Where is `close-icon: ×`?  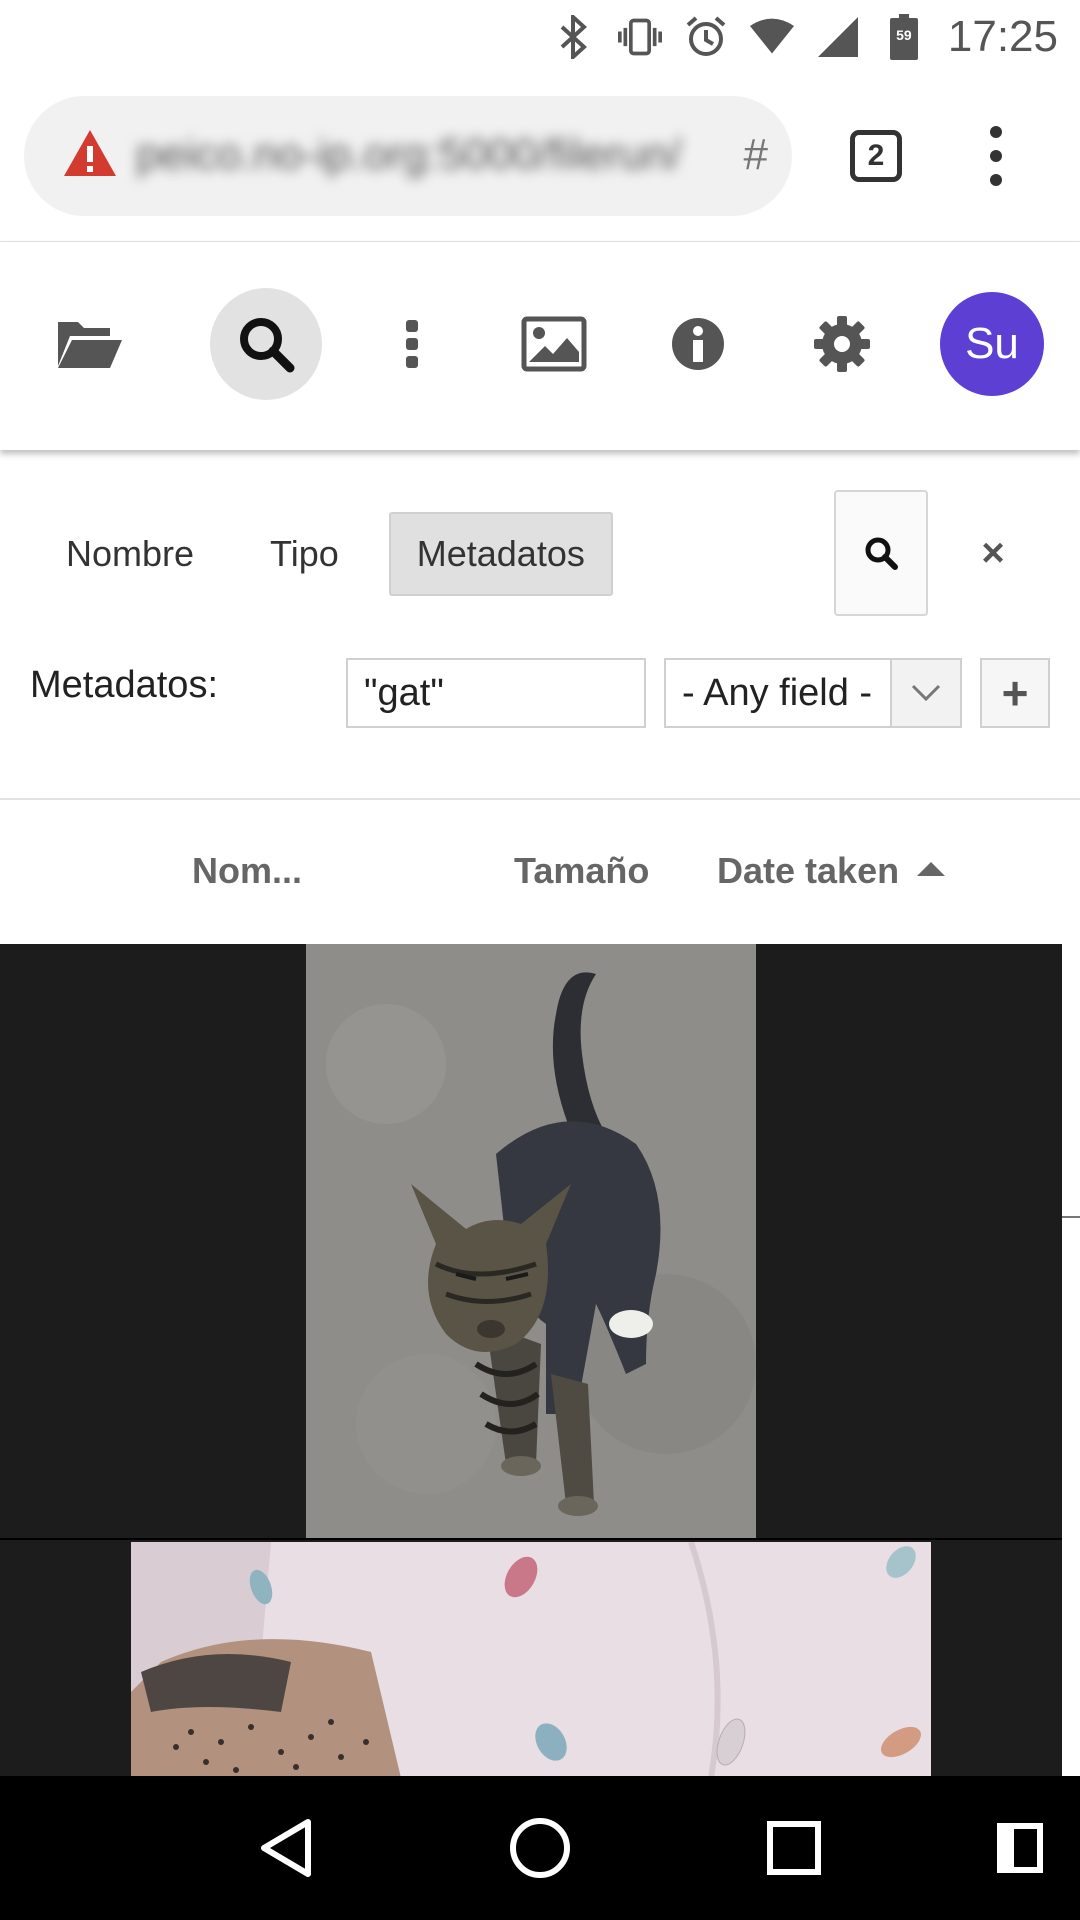 close-icon: × is located at coordinates (993, 552).